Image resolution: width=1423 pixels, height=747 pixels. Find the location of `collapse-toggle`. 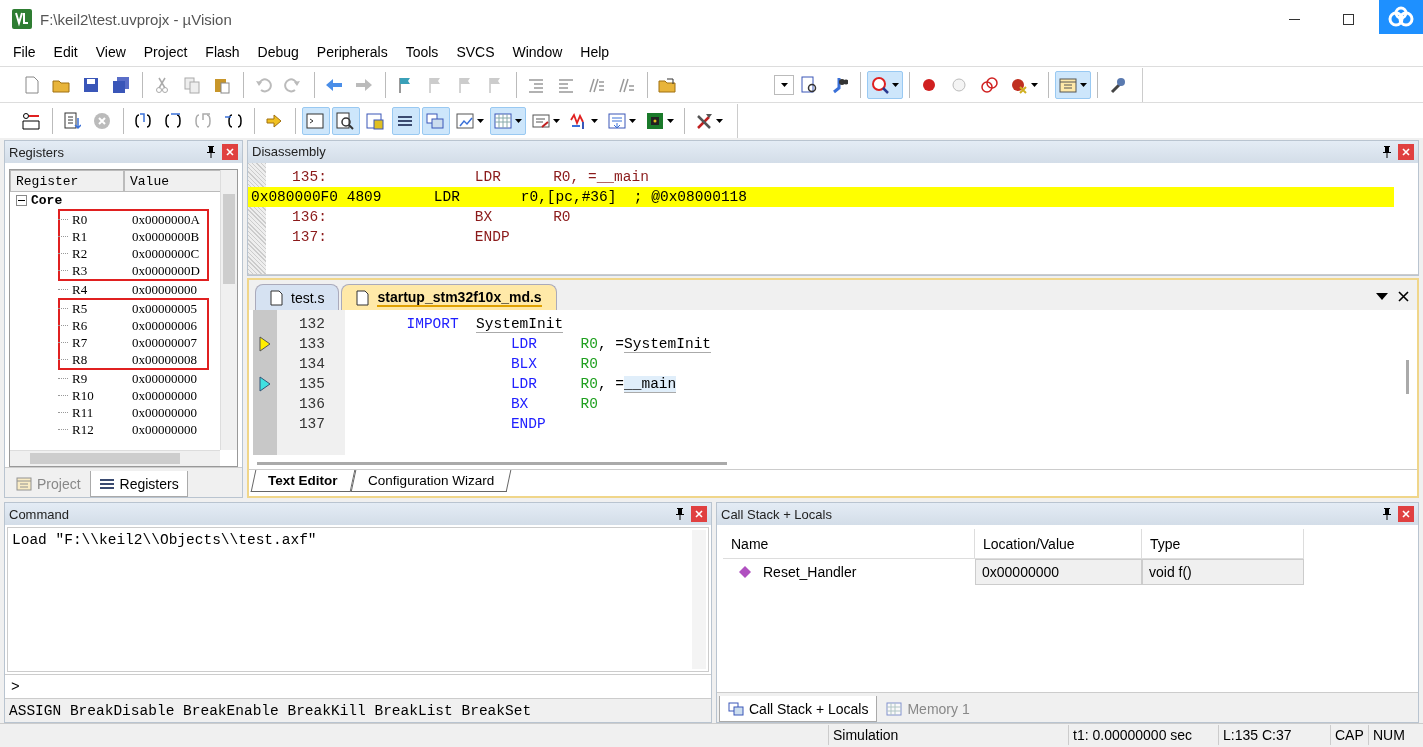

collapse-toggle is located at coordinates (21, 200).